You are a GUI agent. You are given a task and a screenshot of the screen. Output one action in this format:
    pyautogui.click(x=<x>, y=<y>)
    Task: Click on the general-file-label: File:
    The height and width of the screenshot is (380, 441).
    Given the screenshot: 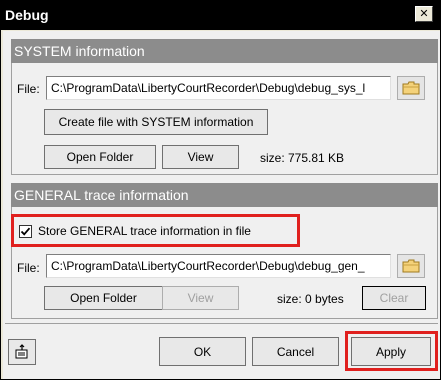 What is the action you would take?
    pyautogui.click(x=28, y=268)
    